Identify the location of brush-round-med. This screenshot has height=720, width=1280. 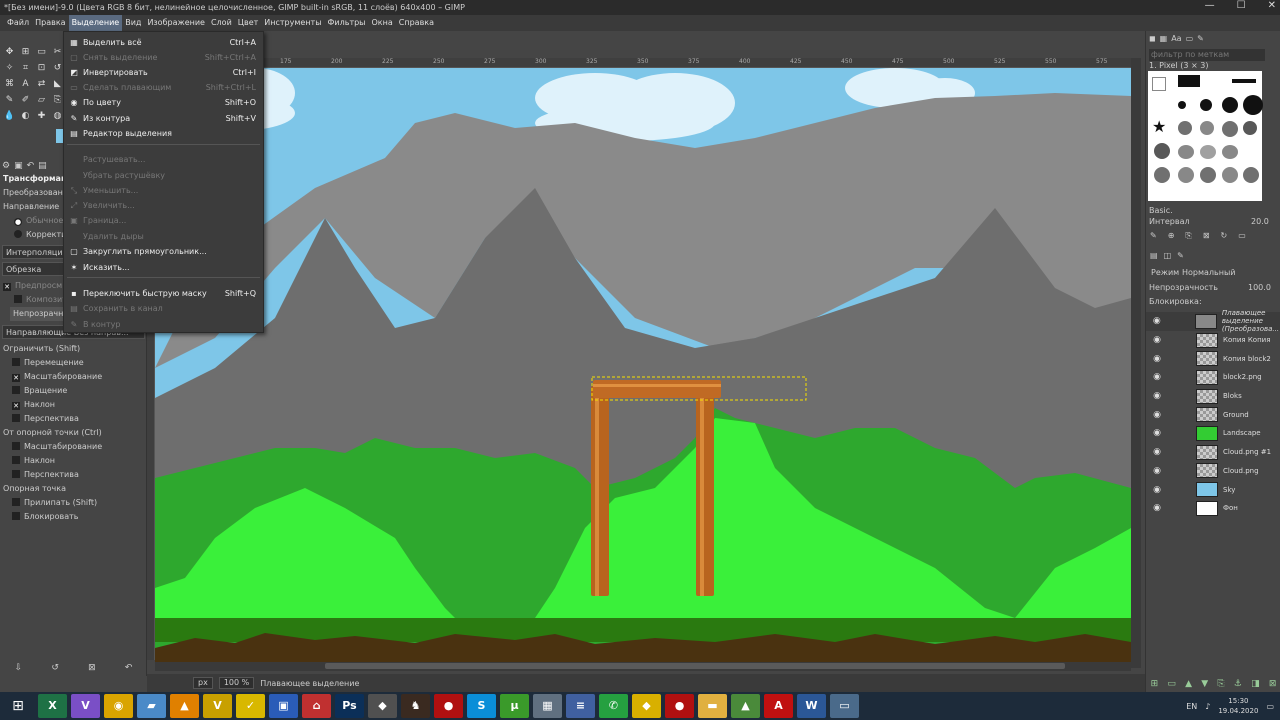
(1206, 105).